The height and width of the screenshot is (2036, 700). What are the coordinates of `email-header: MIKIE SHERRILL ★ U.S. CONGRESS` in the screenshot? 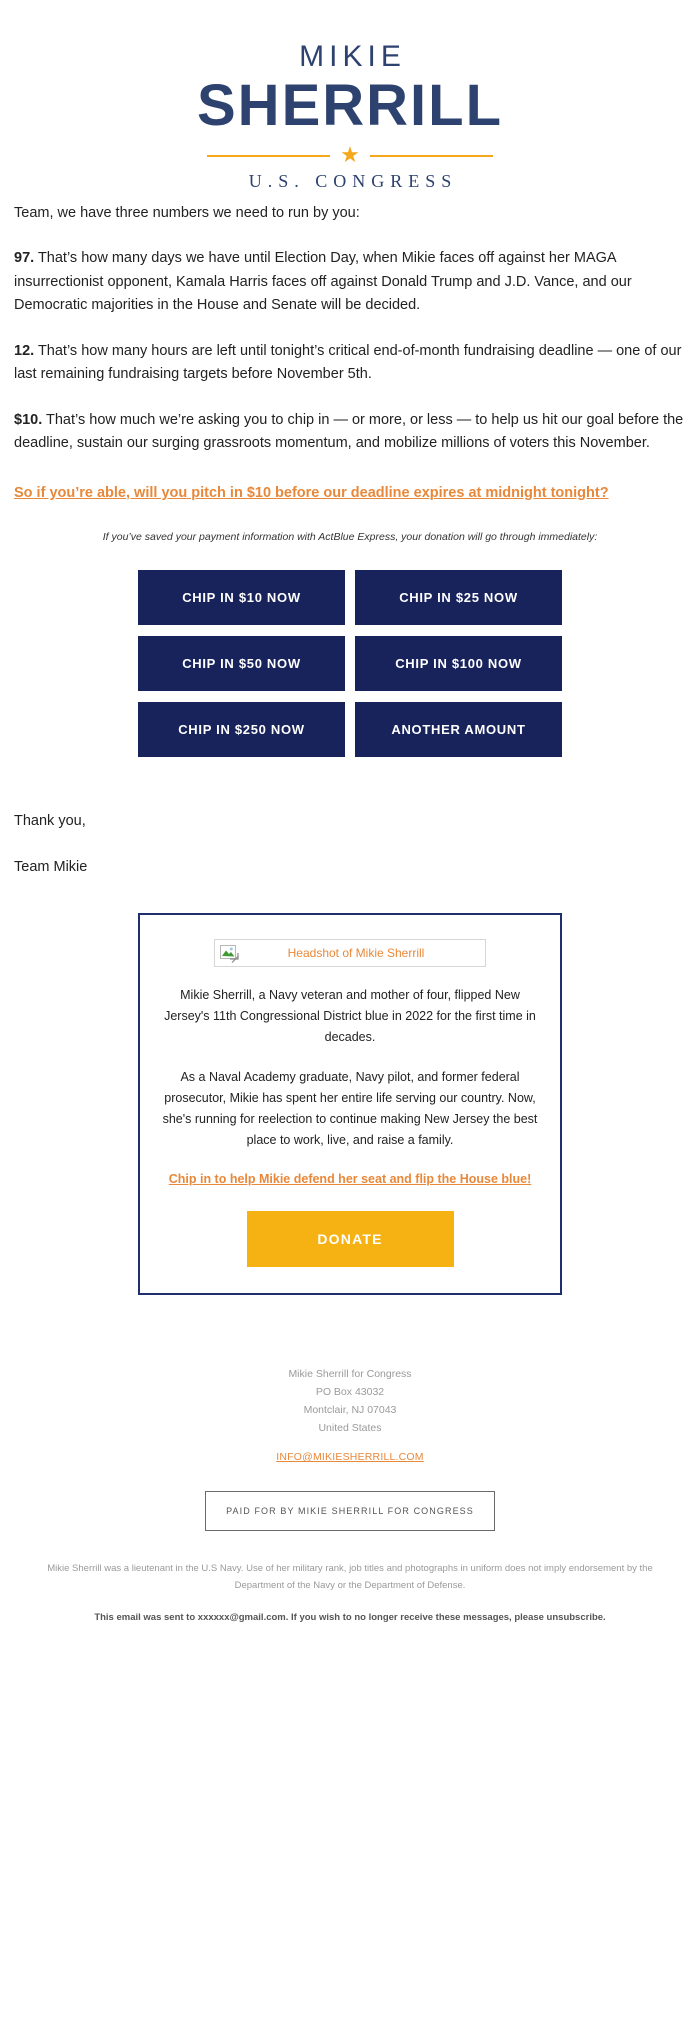 It's located at (350, 101).